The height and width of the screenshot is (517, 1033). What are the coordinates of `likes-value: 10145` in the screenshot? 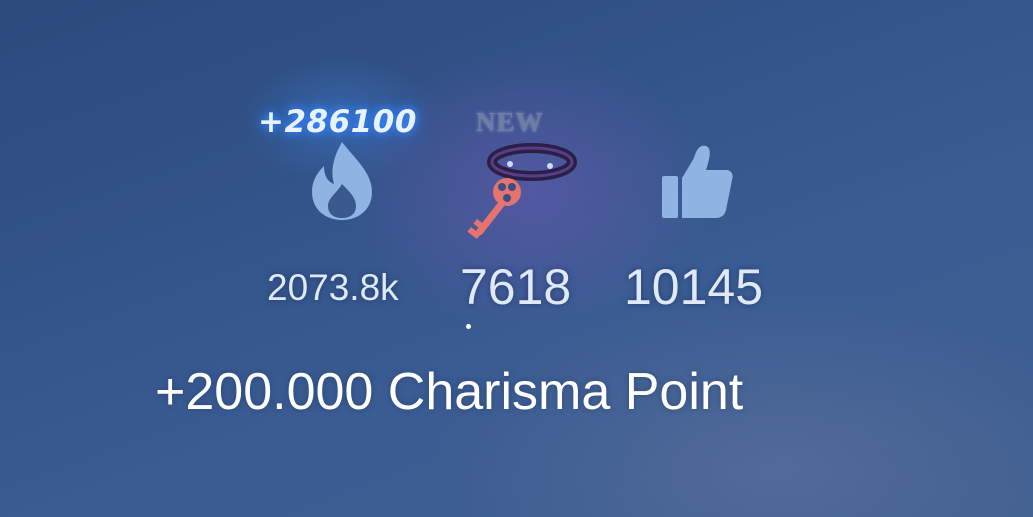 It's located at (694, 287).